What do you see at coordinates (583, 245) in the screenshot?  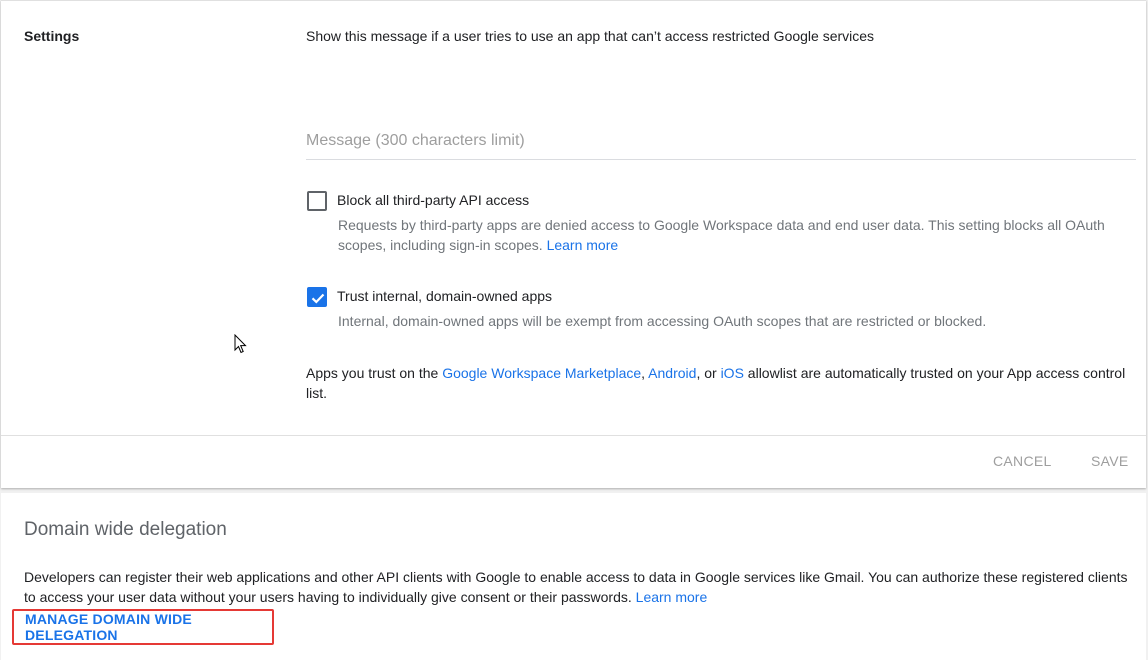 I see `block-api-learn-more-link: Learn more` at bounding box center [583, 245].